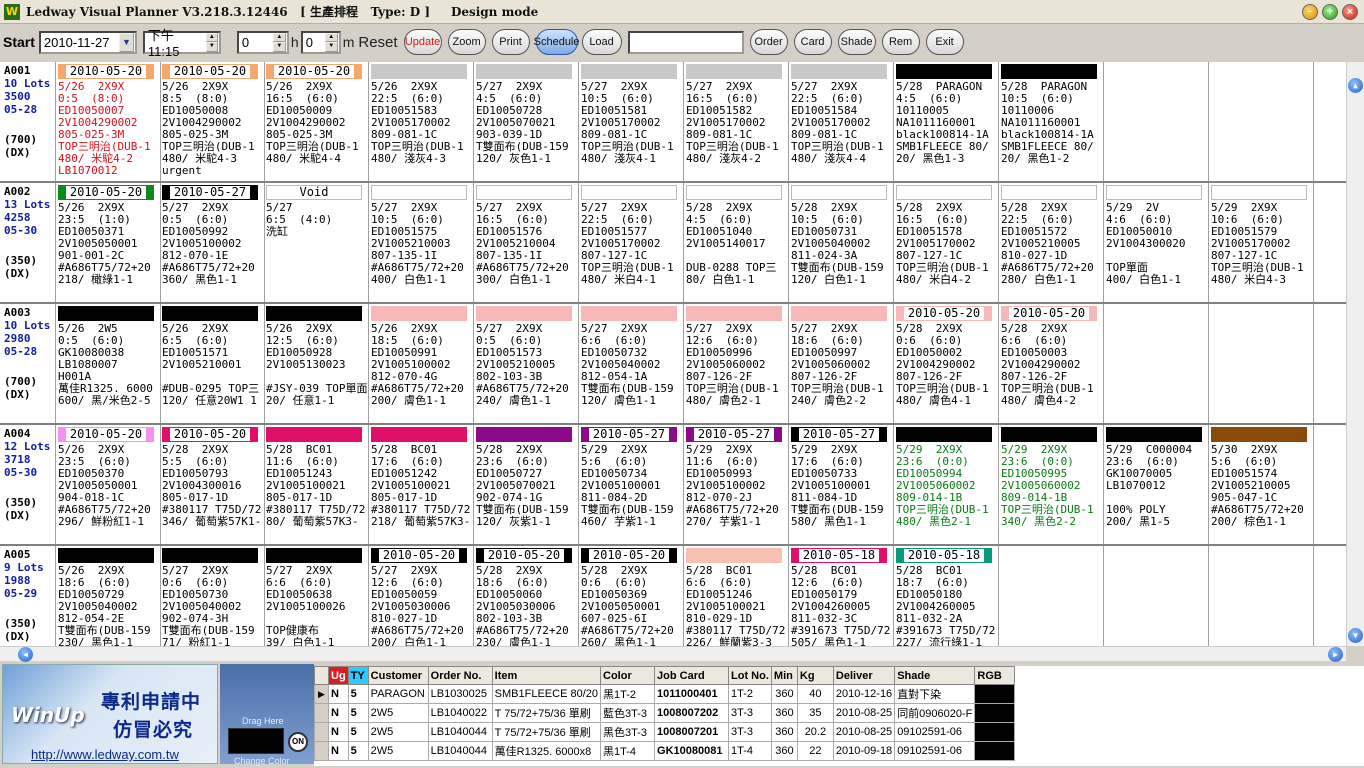 The image size is (1364, 768). Describe the element at coordinates (126, 42) in the screenshot. I see `chevron-down-icon: ▼` at that location.